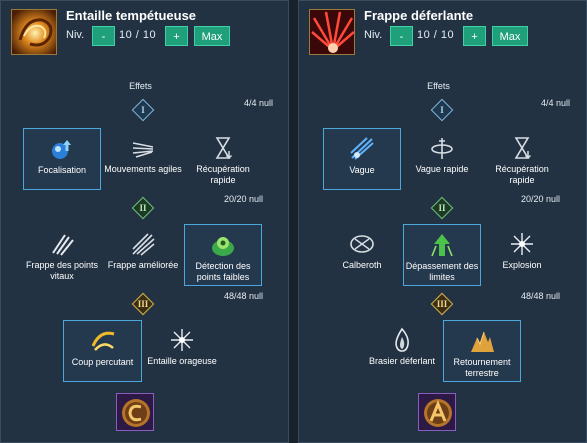 This screenshot has height=443, width=587. Describe the element at coordinates (131, 15) in the screenshot. I see `skill-title: Entaille tempétueuse` at that location.